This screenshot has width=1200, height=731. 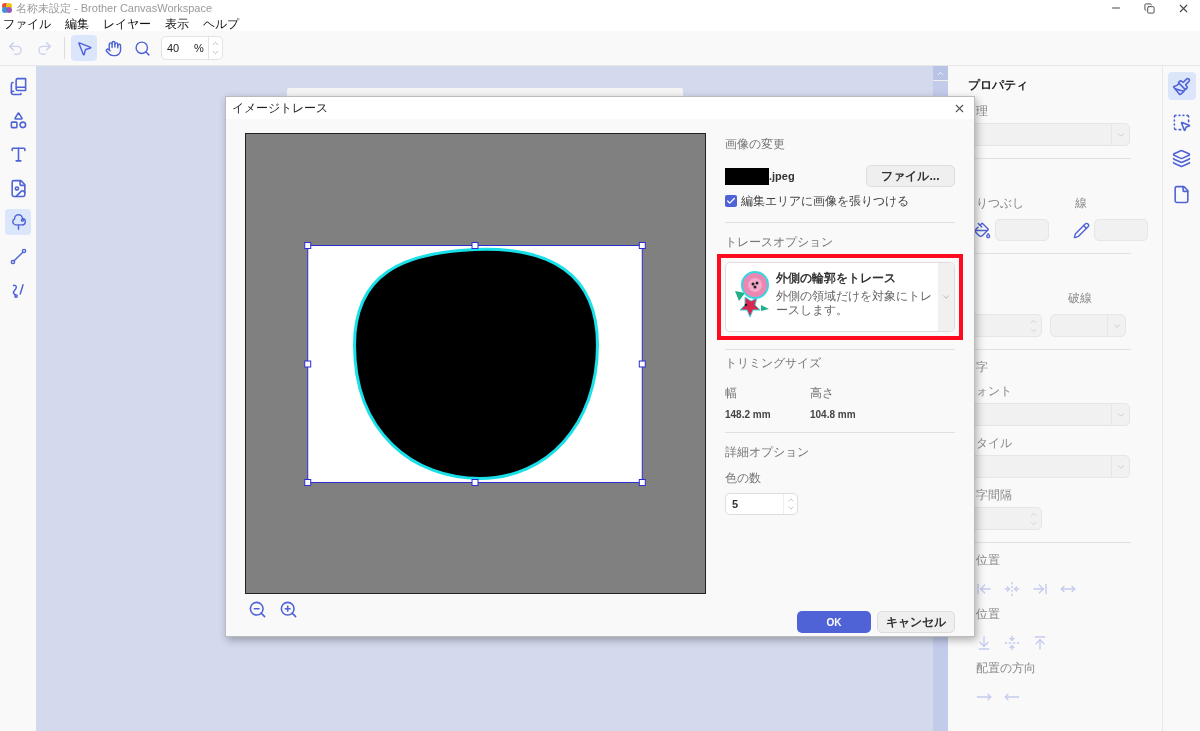 I want to click on panel-tab, so click(x=1181, y=86).